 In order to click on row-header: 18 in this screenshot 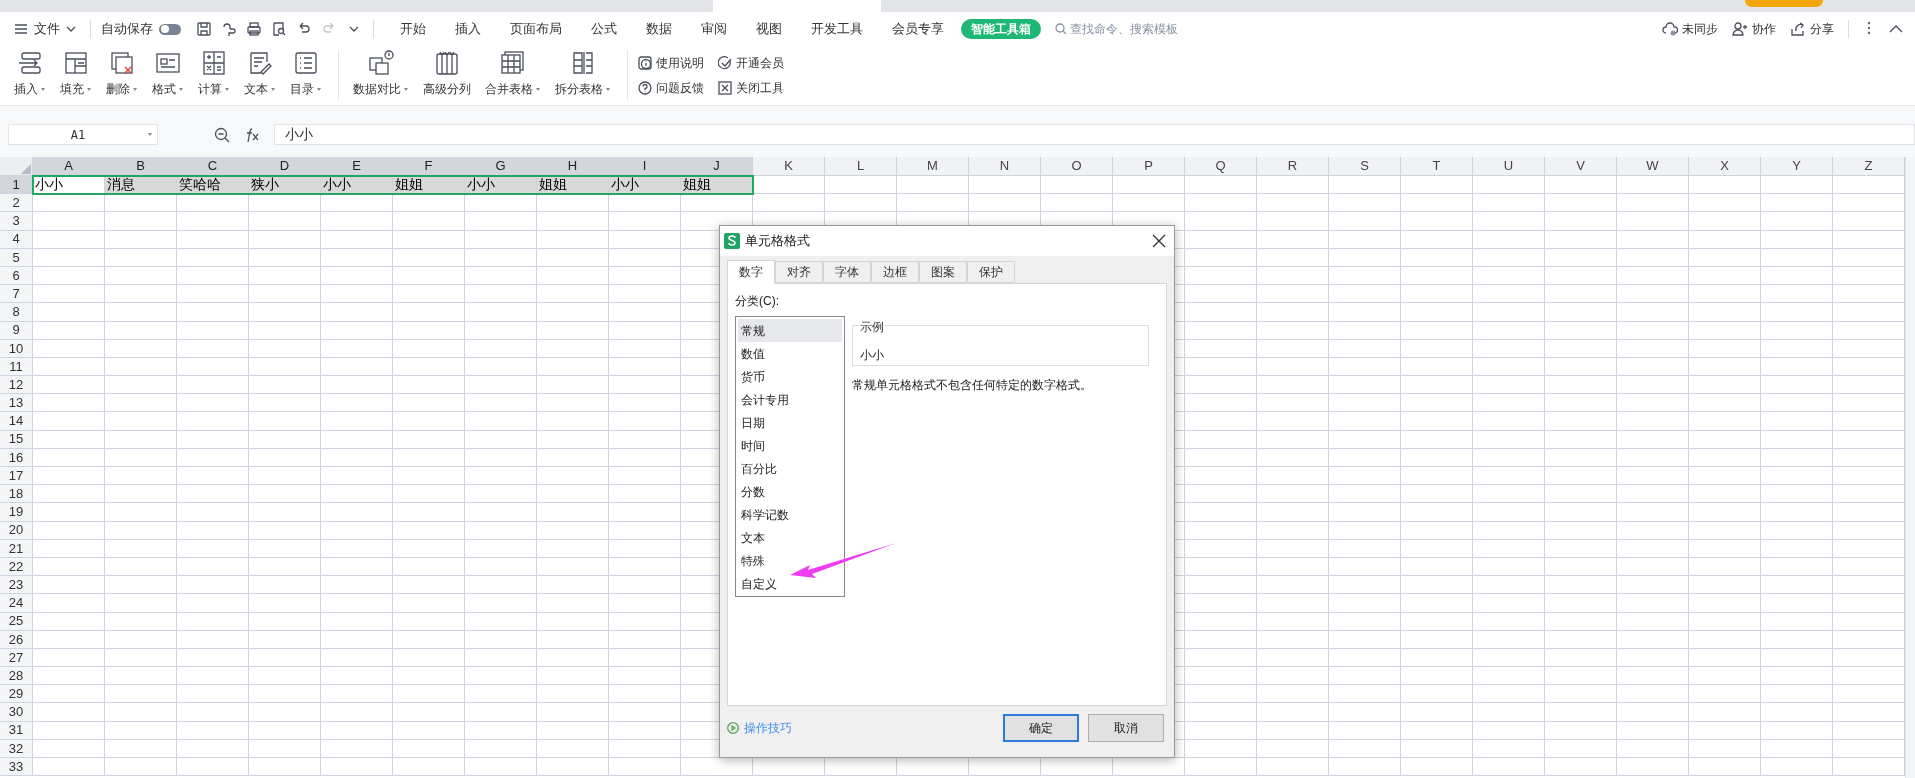, I will do `click(16, 494)`.